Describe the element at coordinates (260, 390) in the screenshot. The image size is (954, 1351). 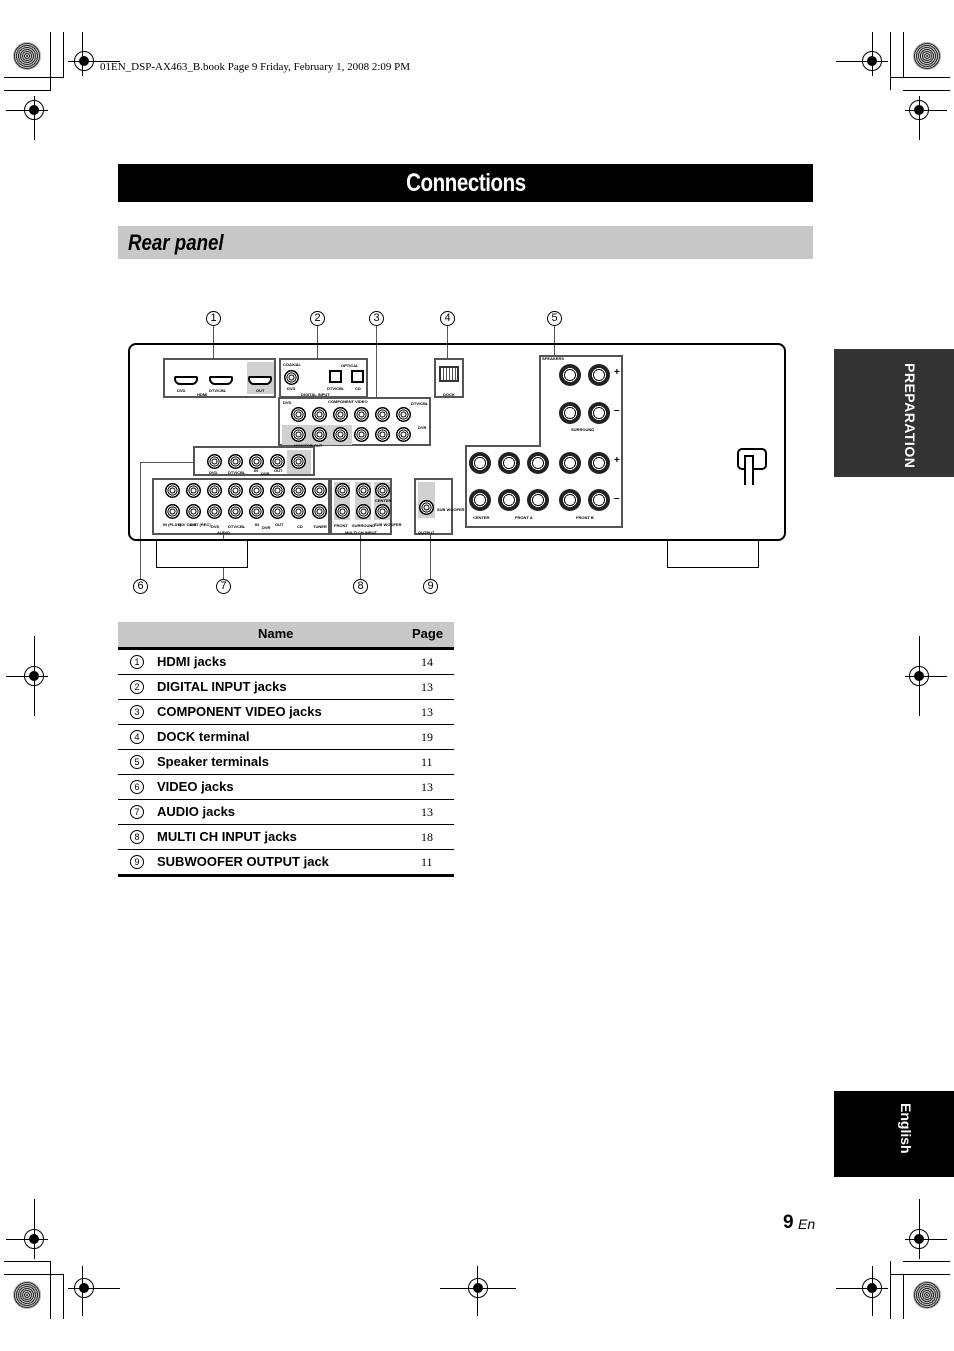
I see `hdmi-out-label: OUT` at that location.